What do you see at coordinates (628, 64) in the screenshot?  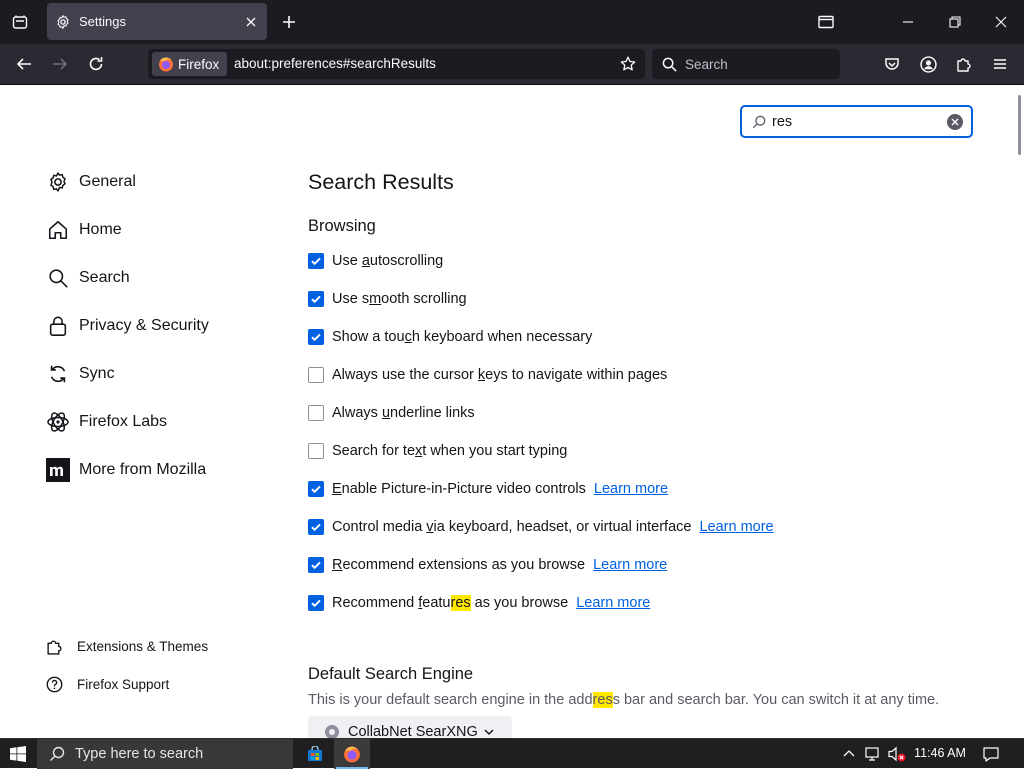 I see `bookmark-star-button` at bounding box center [628, 64].